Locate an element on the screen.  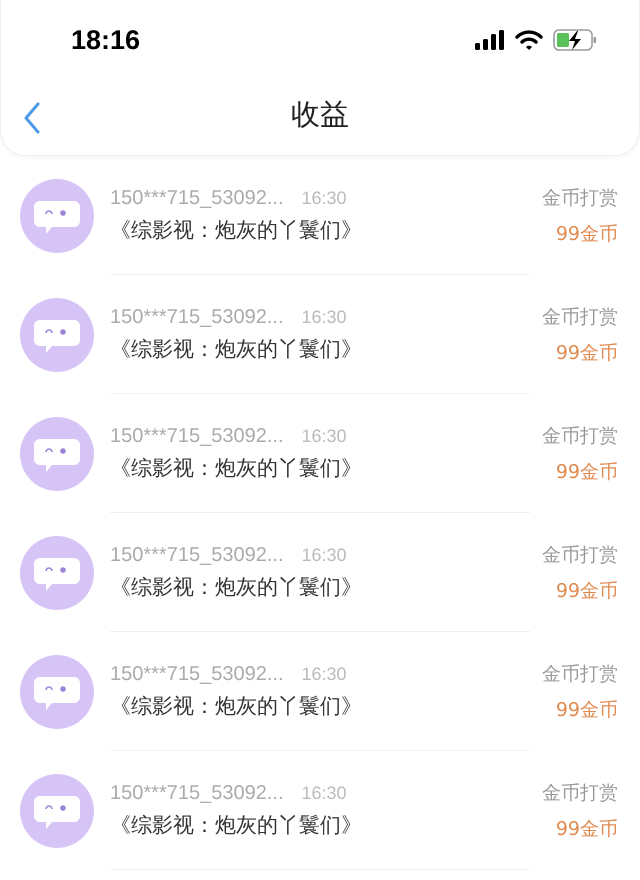
page-title: 收益 is located at coordinates (320, 114).